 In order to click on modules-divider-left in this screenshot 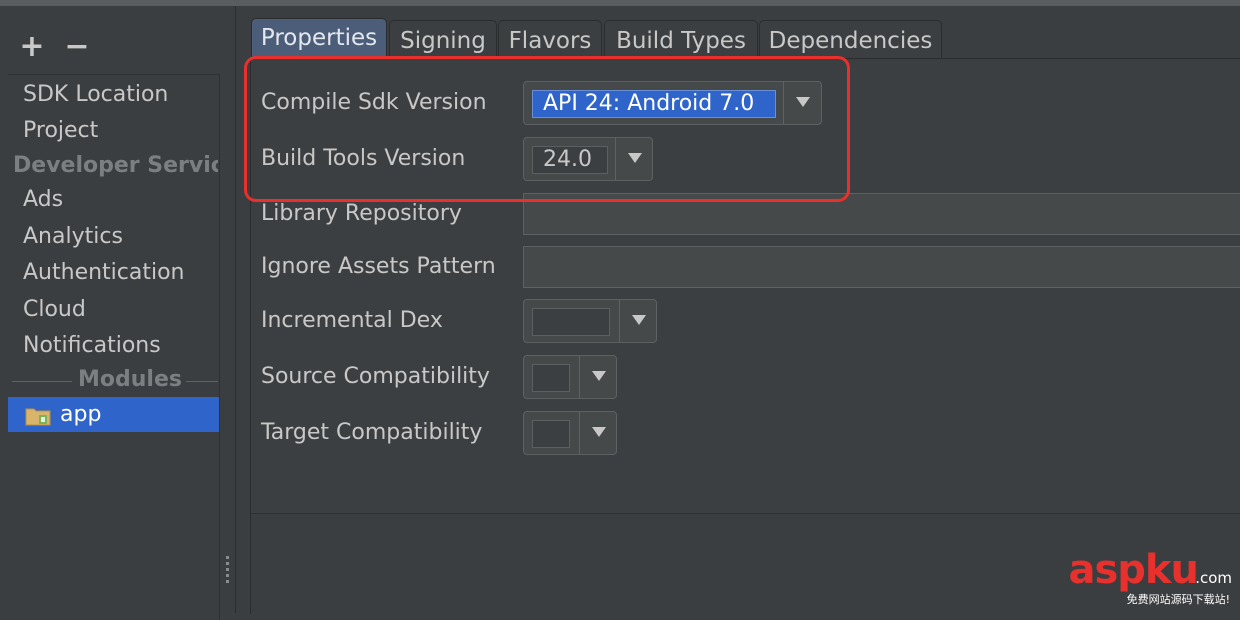, I will do `click(42, 381)`.